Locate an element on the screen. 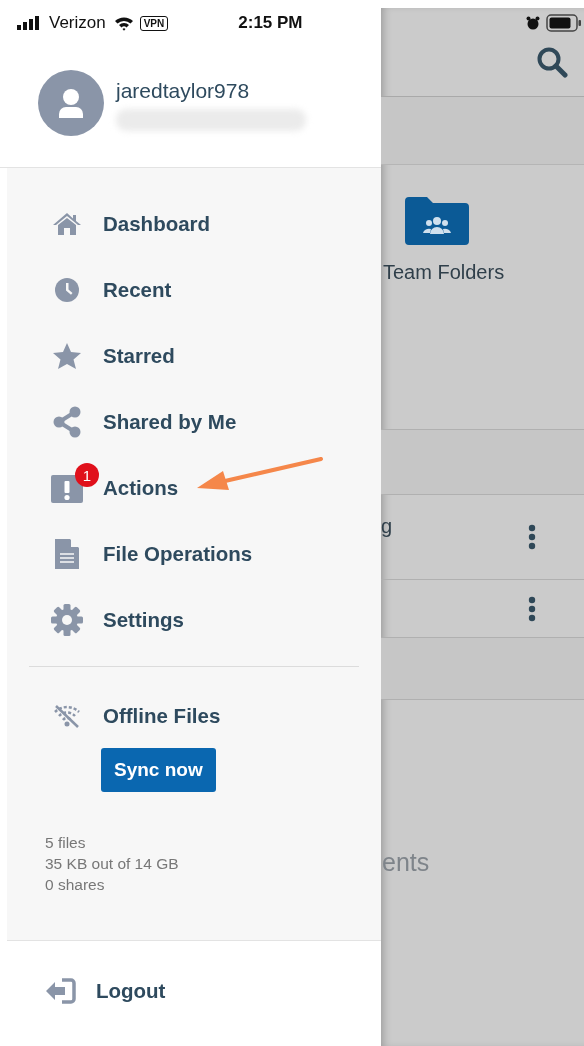 This screenshot has width=584, height=1046. section-label: ents is located at coordinates (406, 862).